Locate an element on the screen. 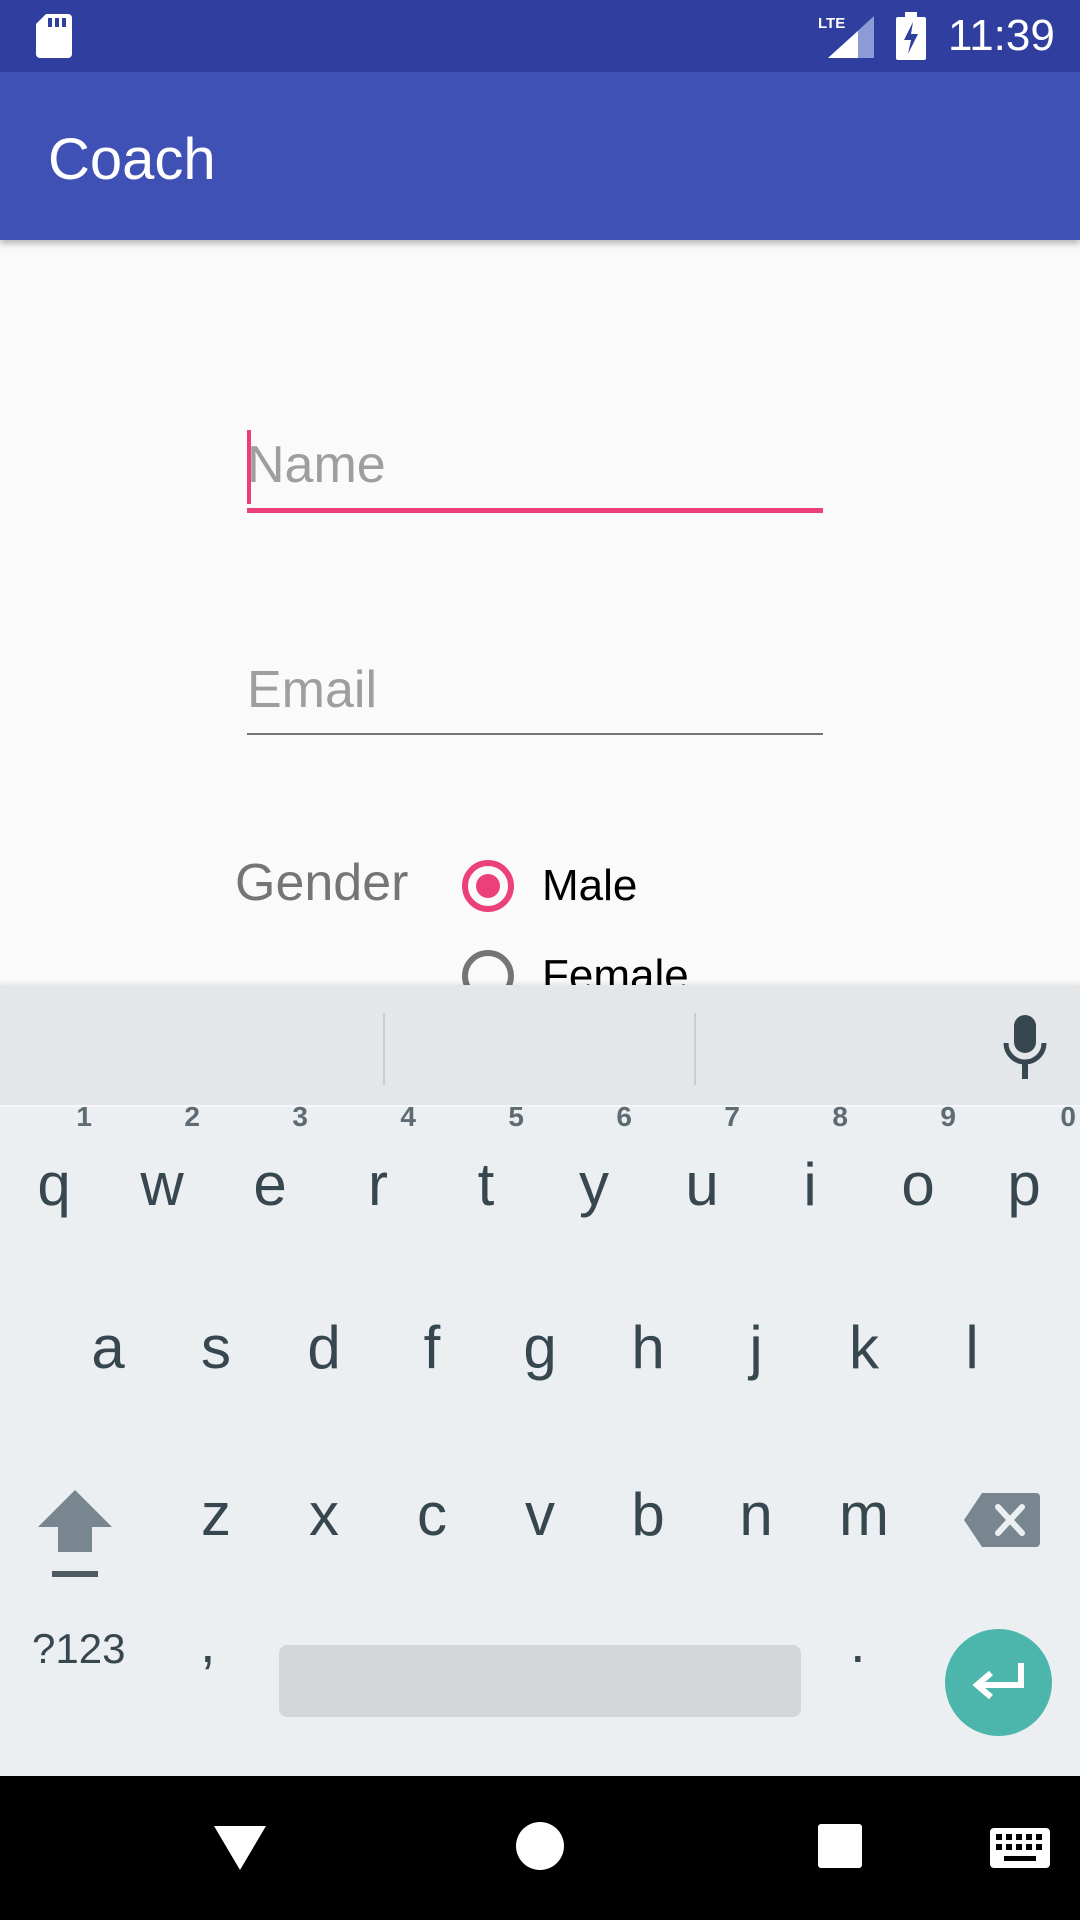  key-y-label: y is located at coordinates (594, 1184).